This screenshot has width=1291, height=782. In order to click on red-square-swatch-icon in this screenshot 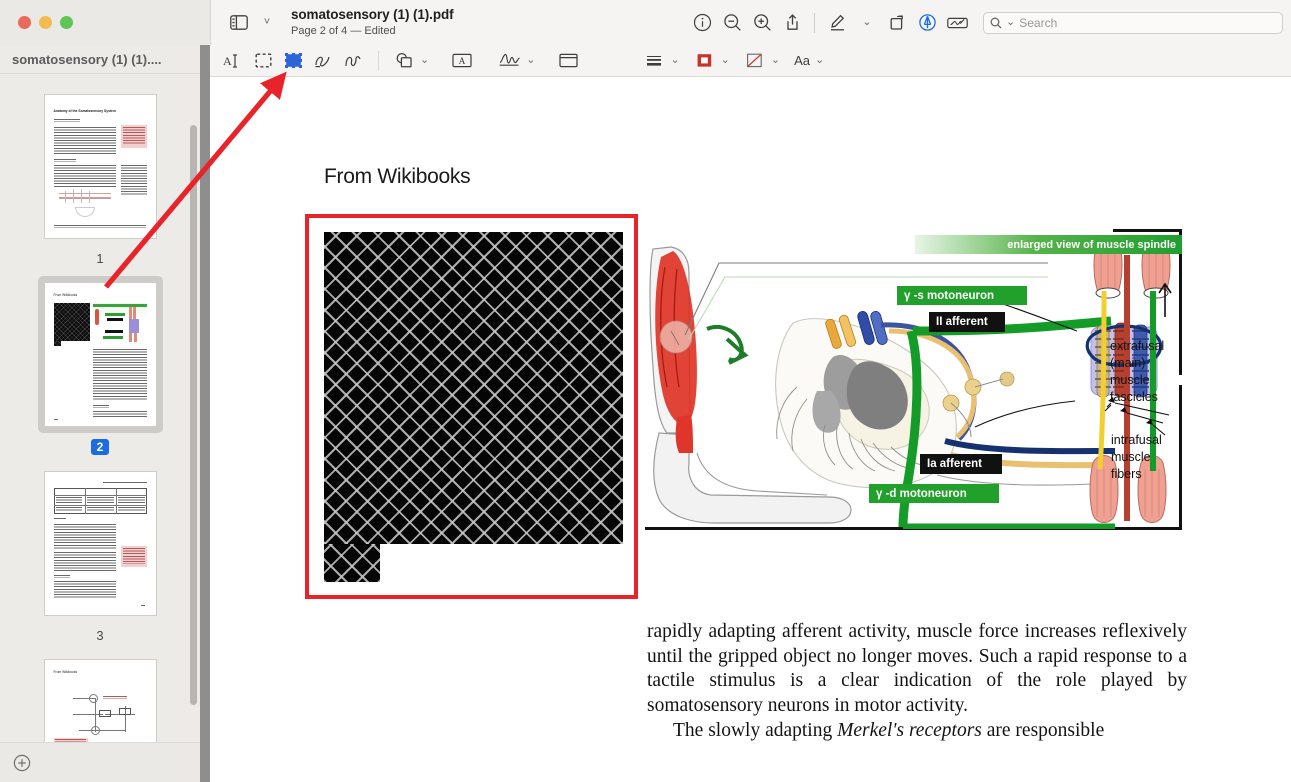, I will do `click(704, 60)`.